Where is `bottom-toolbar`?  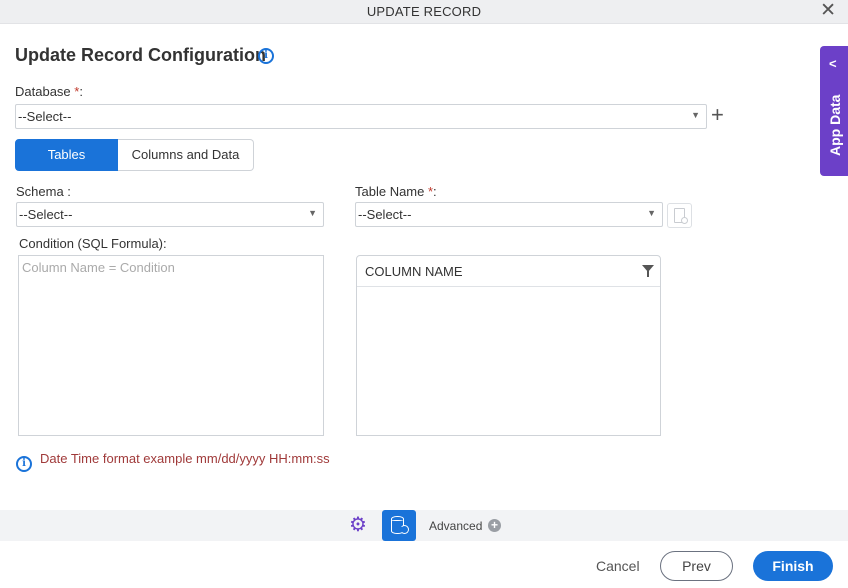
bottom-toolbar is located at coordinates (424, 525).